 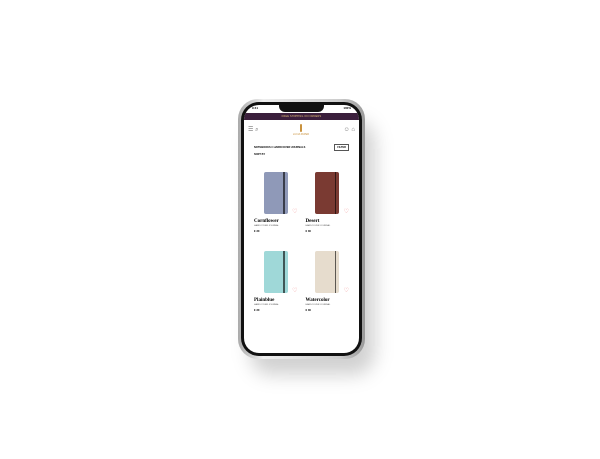 What do you see at coordinates (353, 130) in the screenshot?
I see `bag-icon: ⌂` at bounding box center [353, 130].